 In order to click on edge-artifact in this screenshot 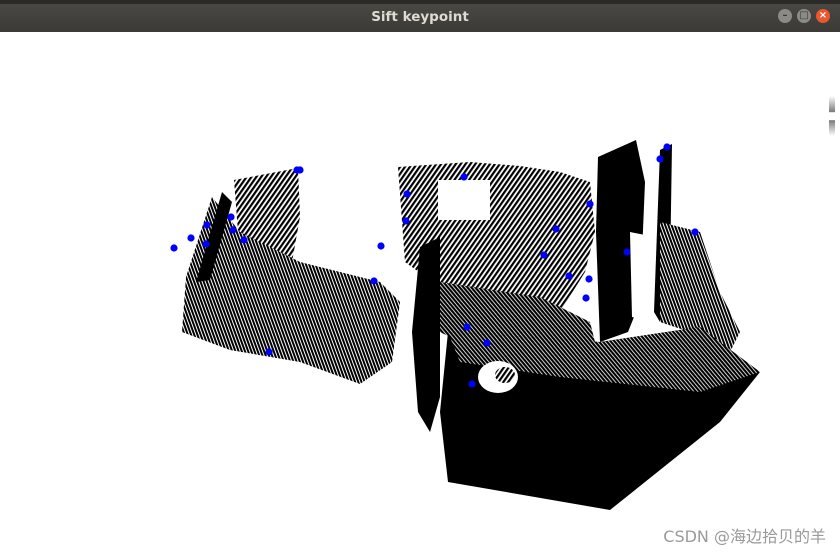, I will do `click(832, 116)`.